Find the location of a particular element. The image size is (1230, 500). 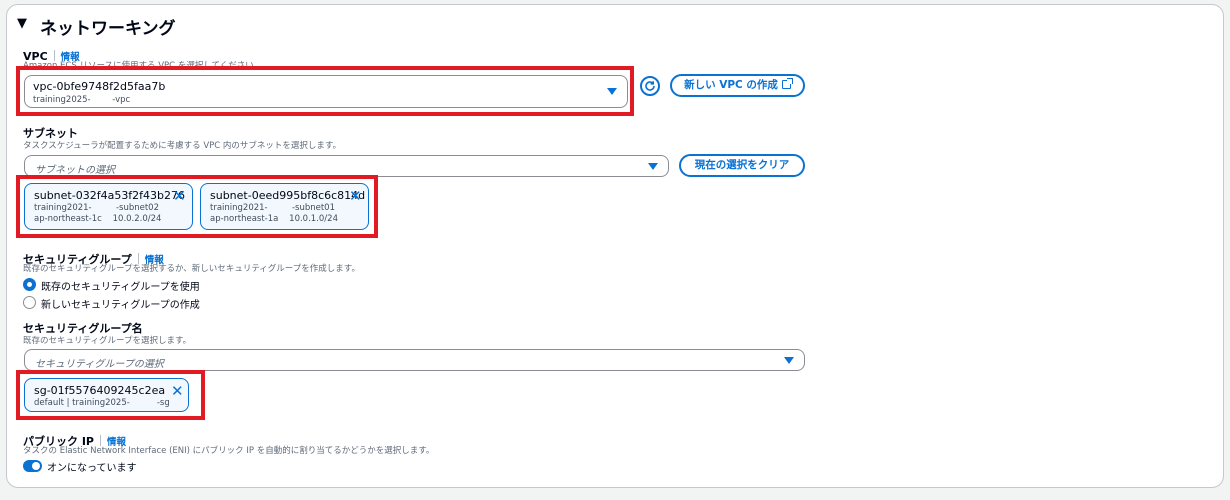

sg-dropdown-icon is located at coordinates (789, 360).